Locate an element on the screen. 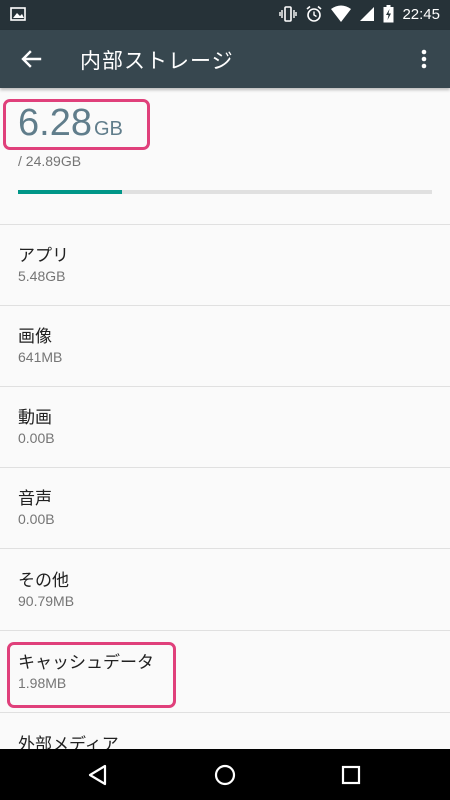 The height and width of the screenshot is (800, 450). list-item-audio: 音声 0.00B is located at coordinates (225, 508).